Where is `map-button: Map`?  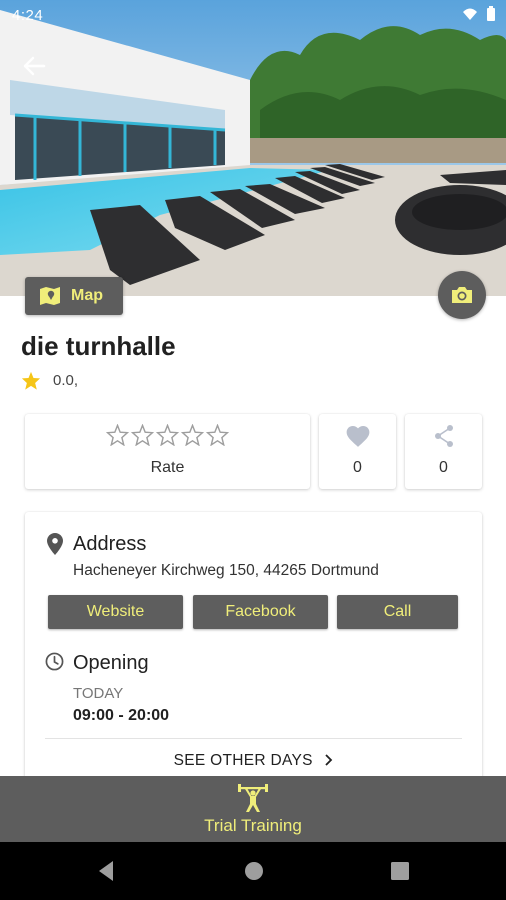 map-button: Map is located at coordinates (74, 296).